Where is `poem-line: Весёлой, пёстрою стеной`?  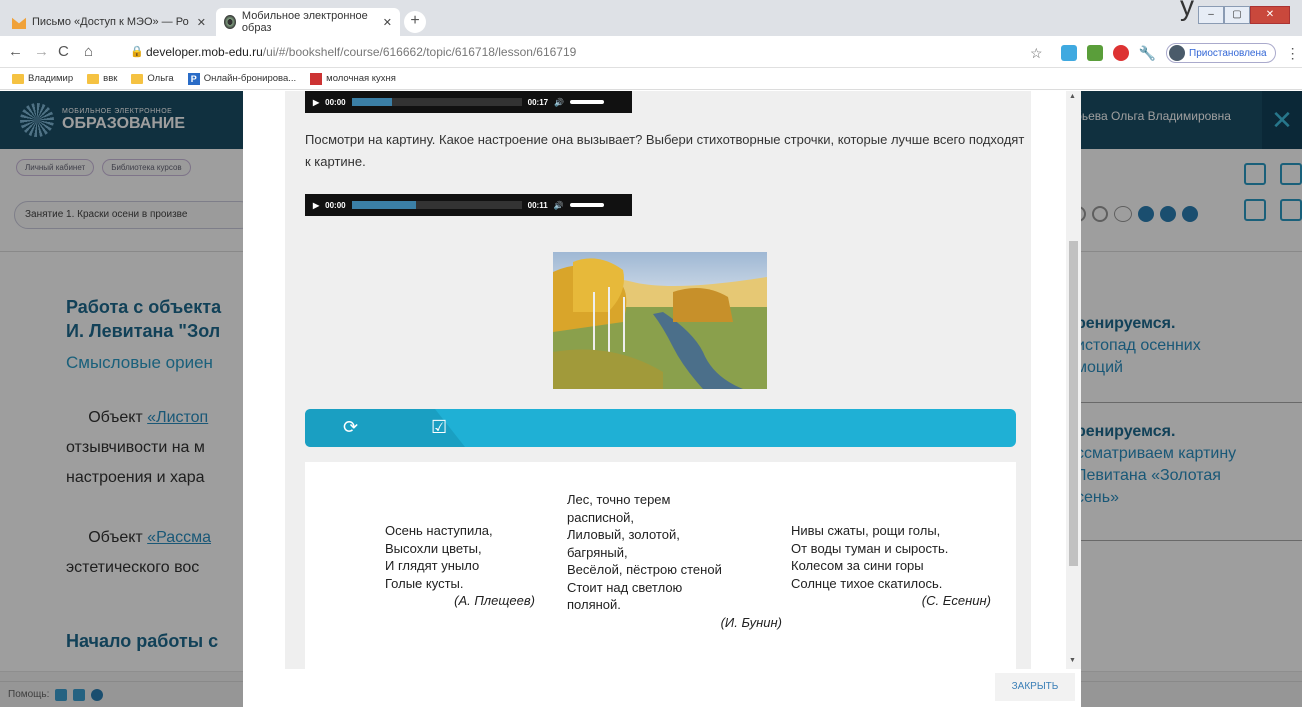 poem-line: Весёлой, пёстрою стеной is located at coordinates (644, 569).